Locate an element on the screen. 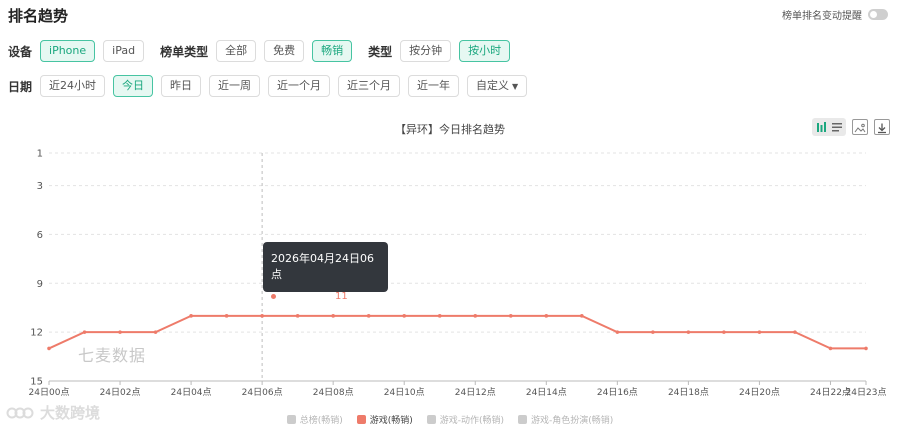 The height and width of the screenshot is (430, 900). legend-item: 游戏-角色扮演(畅销) is located at coordinates (565, 419).